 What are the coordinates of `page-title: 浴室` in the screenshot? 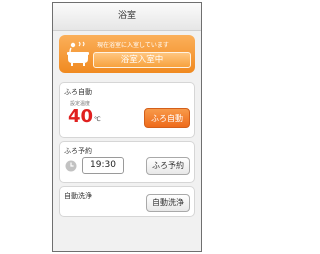 It's located at (126, 16).